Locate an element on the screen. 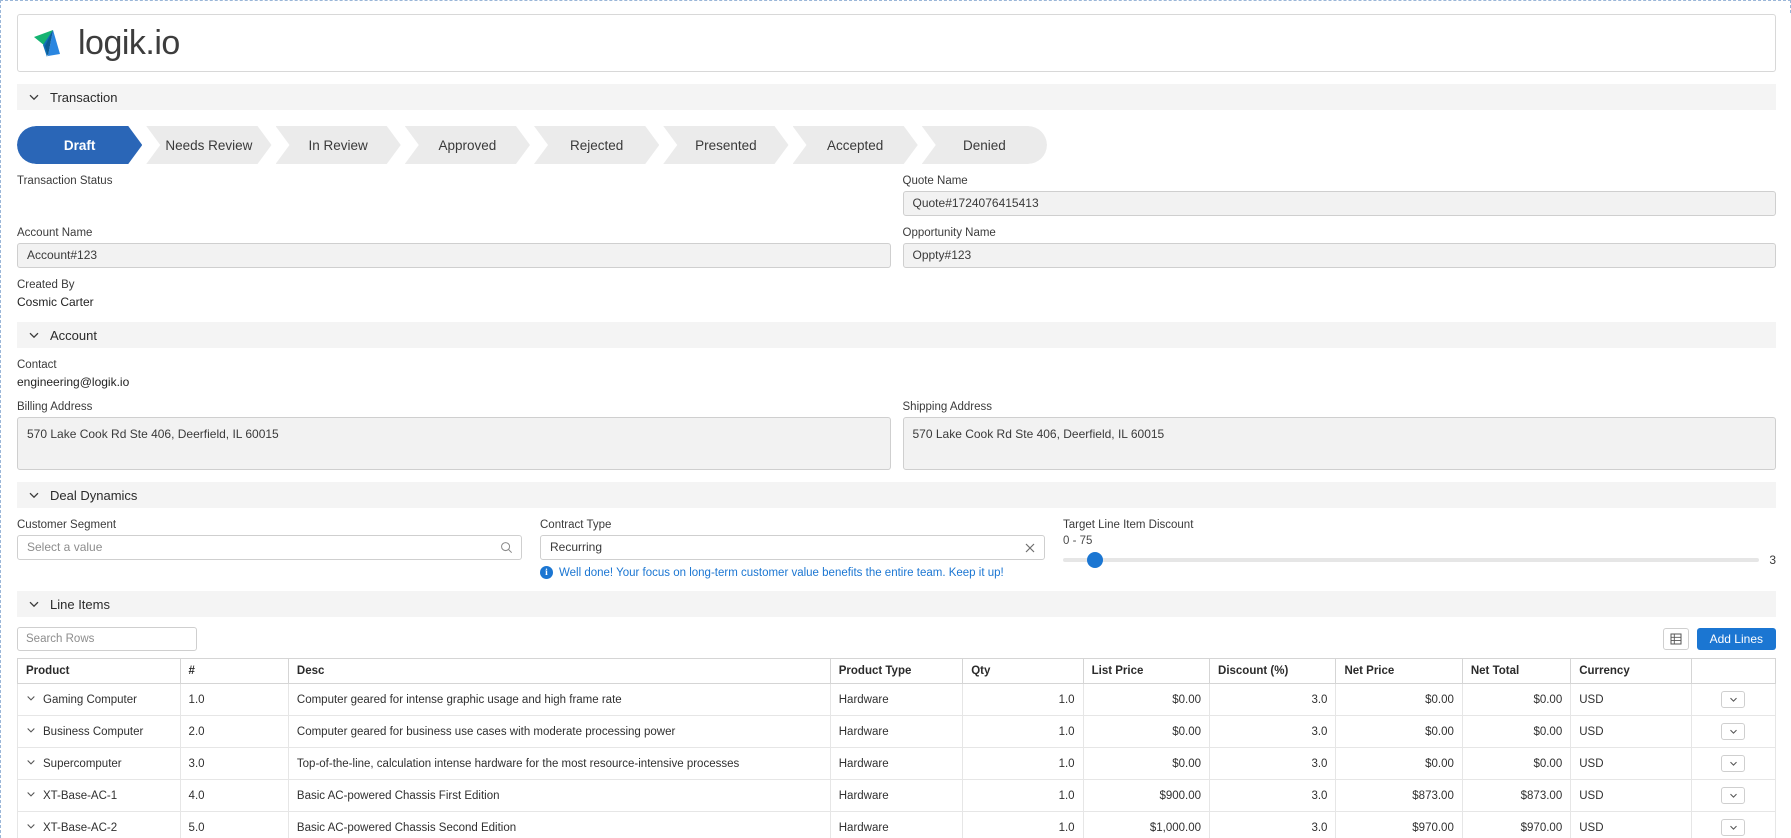  path-step-draft: Draft is located at coordinates (79, 145).